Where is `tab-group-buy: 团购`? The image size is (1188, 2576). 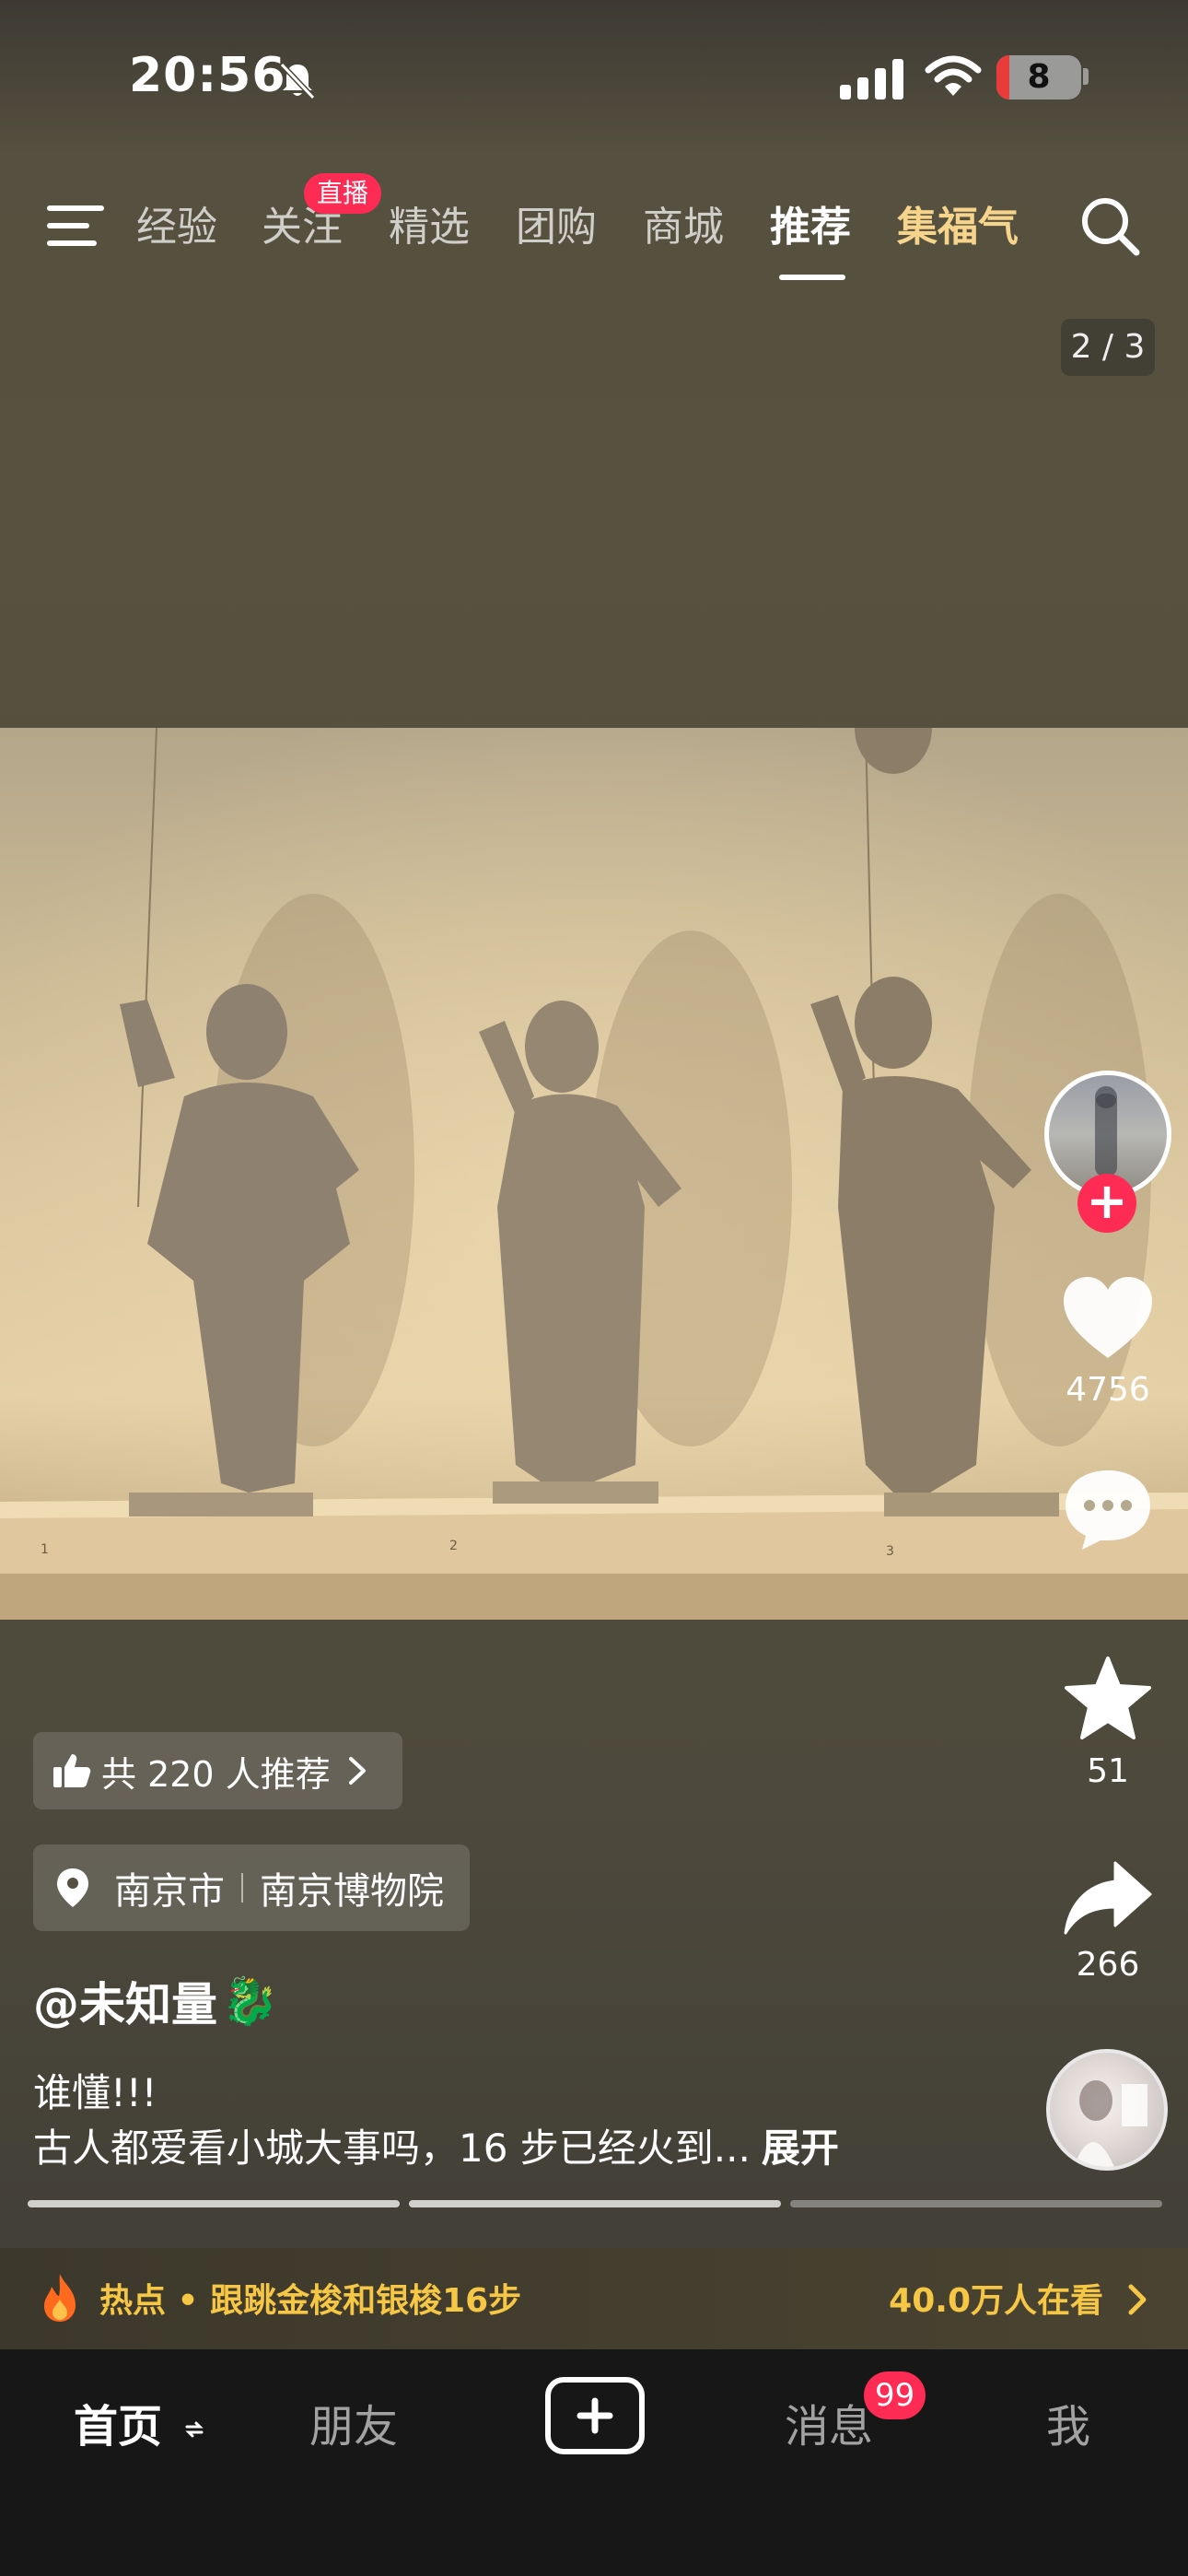 tab-group-buy: 团购 is located at coordinates (556, 222).